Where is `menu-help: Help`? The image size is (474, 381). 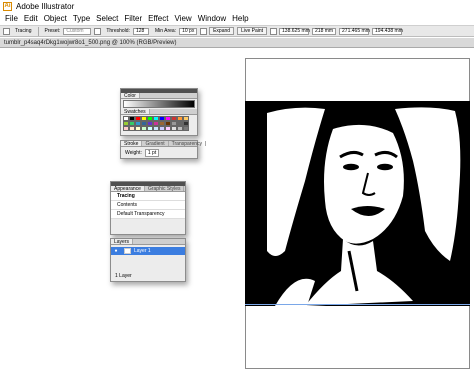
menu-help: Help is located at coordinates (241, 18).